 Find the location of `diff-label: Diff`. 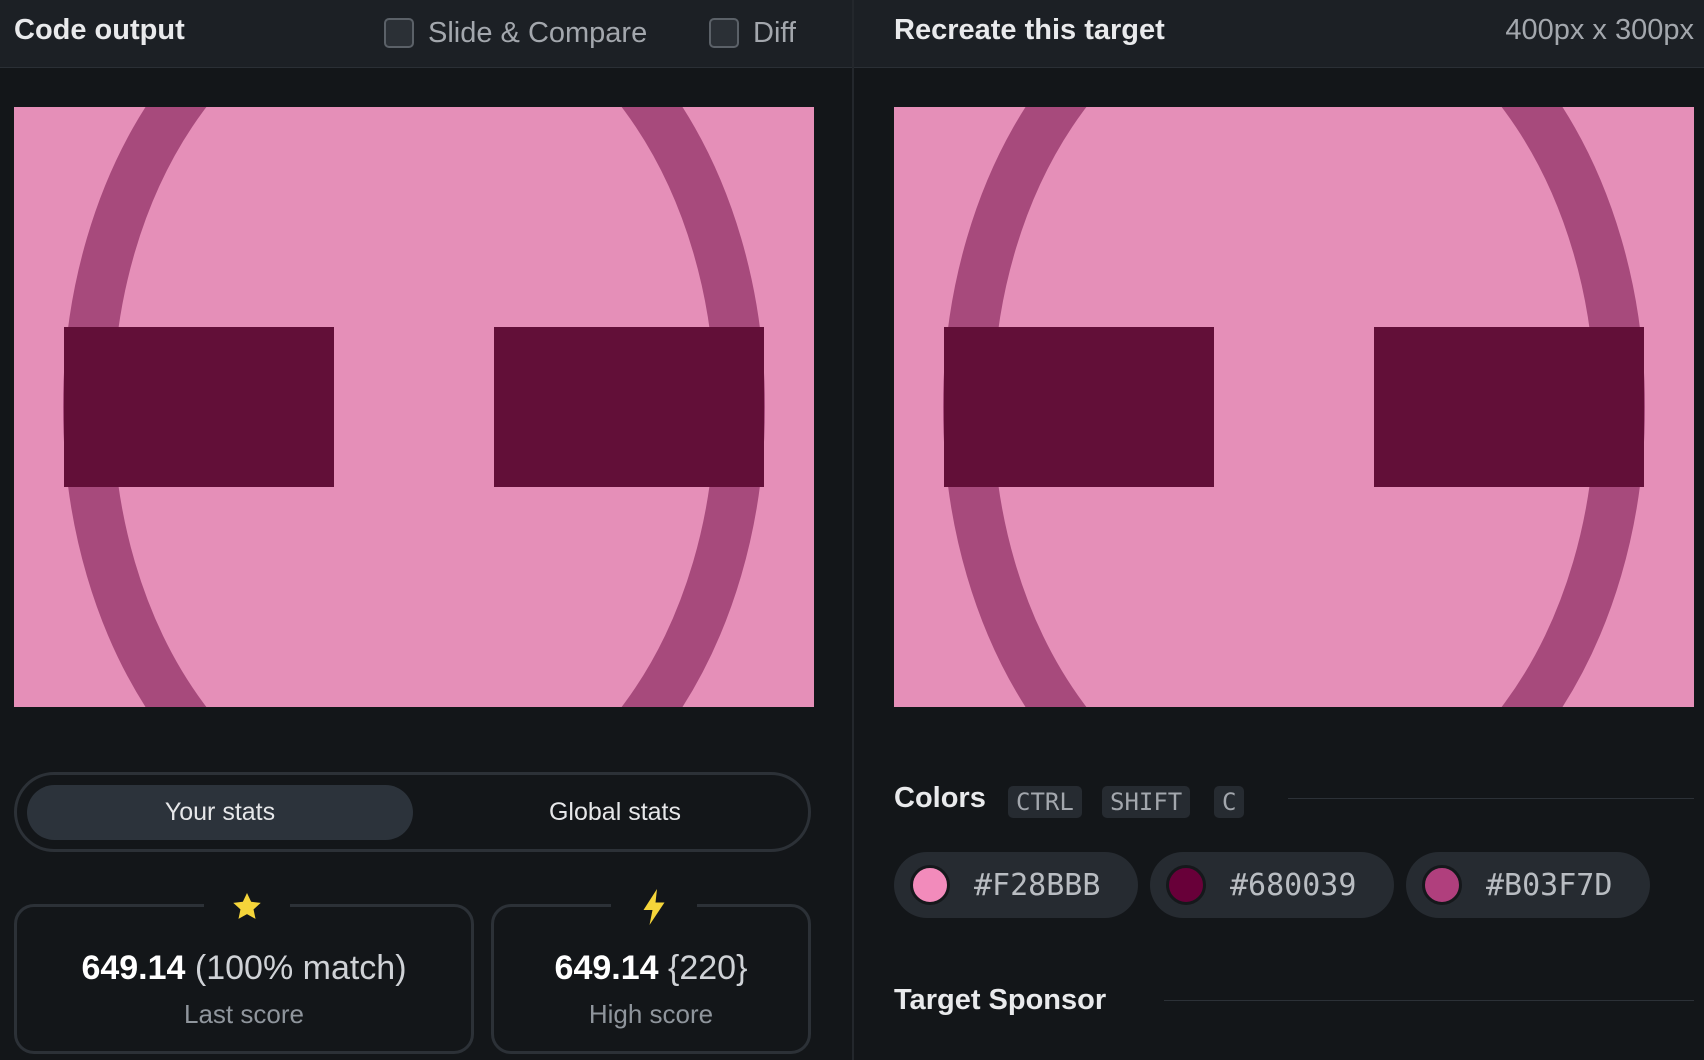

diff-label: Diff is located at coordinates (774, 32).